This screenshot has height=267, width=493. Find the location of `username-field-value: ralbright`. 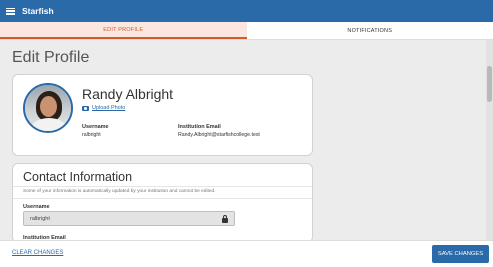

username-field-value: ralbright is located at coordinates (40, 218).